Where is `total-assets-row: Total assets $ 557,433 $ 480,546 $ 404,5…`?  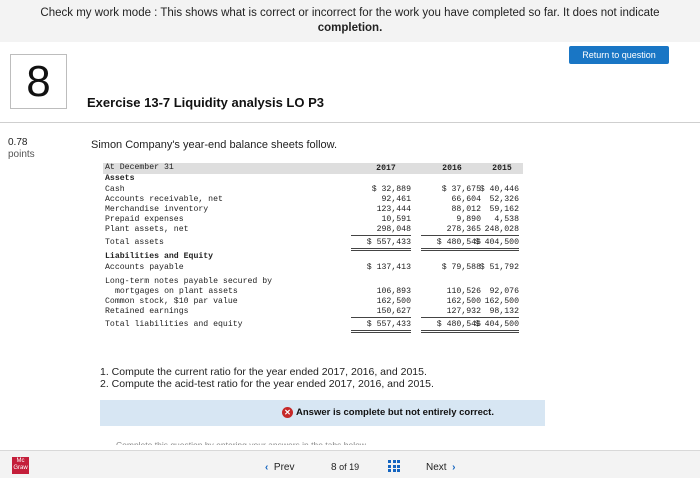
total-assets-row: Total assets $ 557,433 $ 480,546 $ 404,5… is located at coordinates (313, 244).